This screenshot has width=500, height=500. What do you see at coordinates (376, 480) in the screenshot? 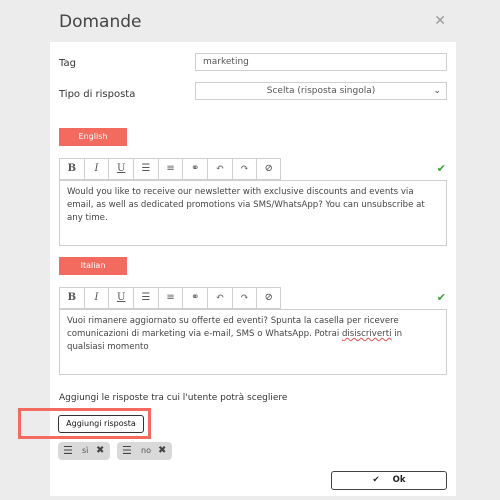
I see `check-icon: ✔` at bounding box center [376, 480].